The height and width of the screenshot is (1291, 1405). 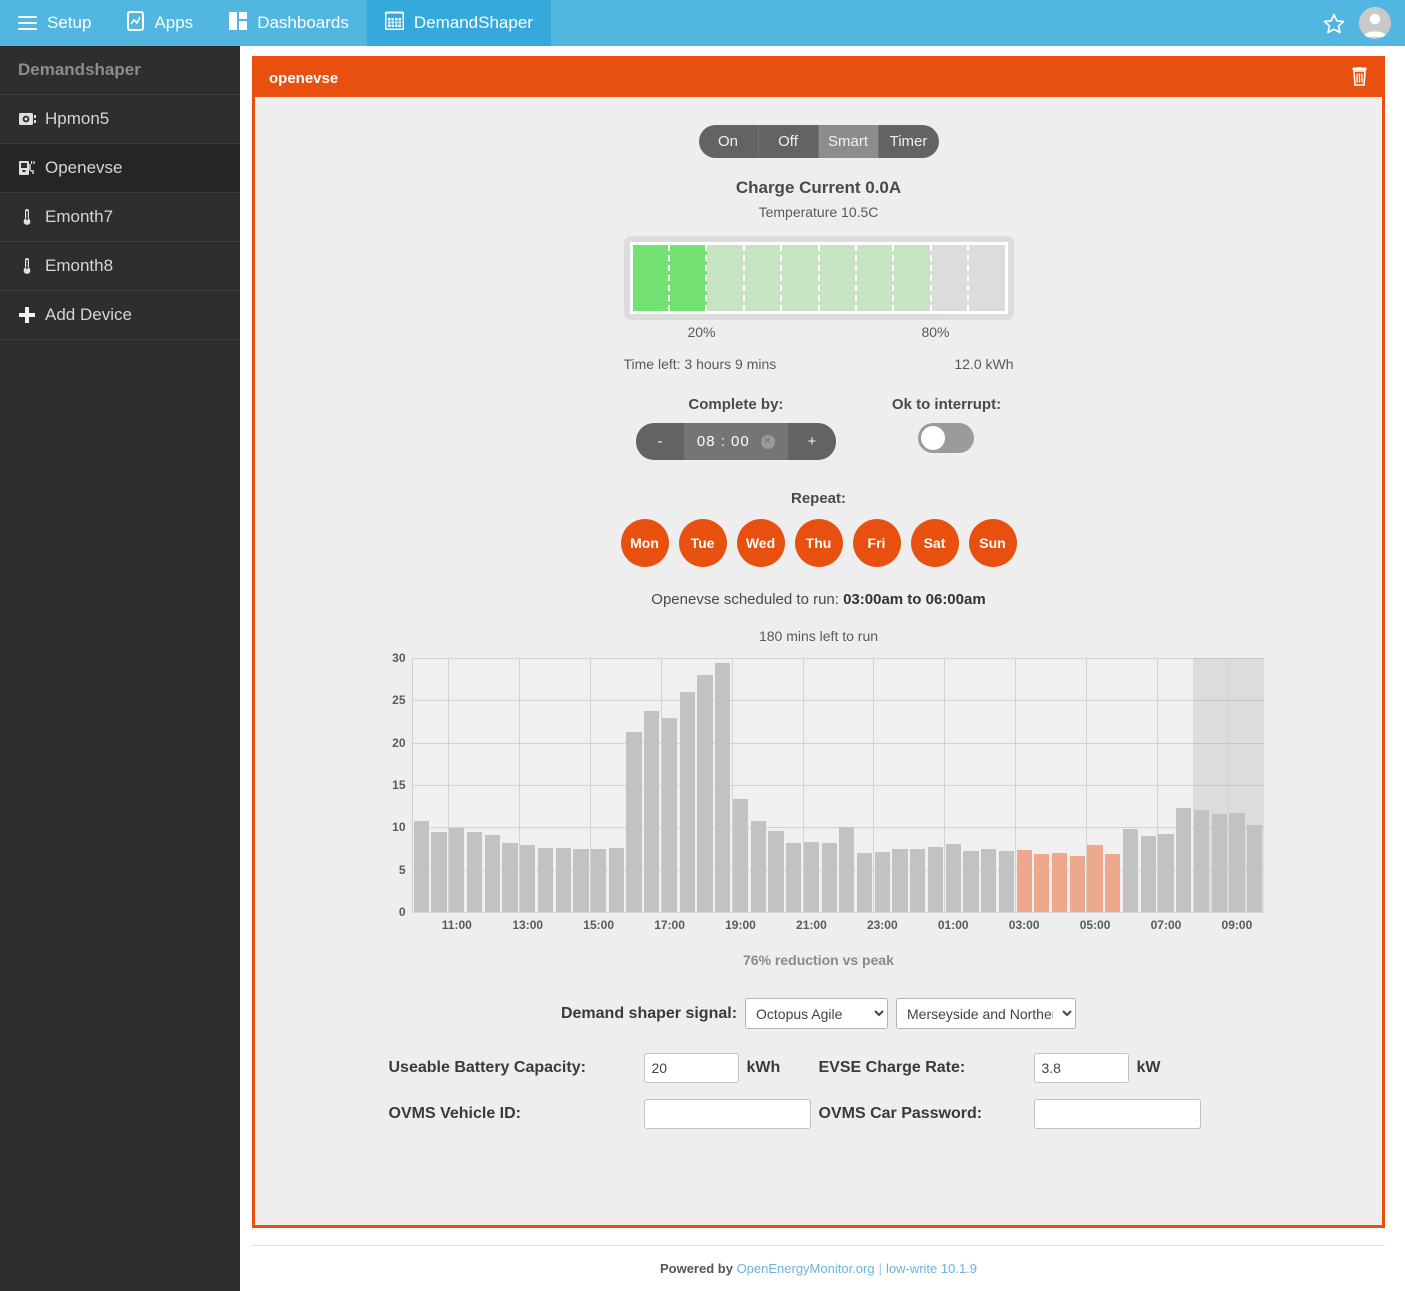 What do you see at coordinates (986, 1013) in the screenshot?
I see `region-select: Merseyside and Norther` at bounding box center [986, 1013].